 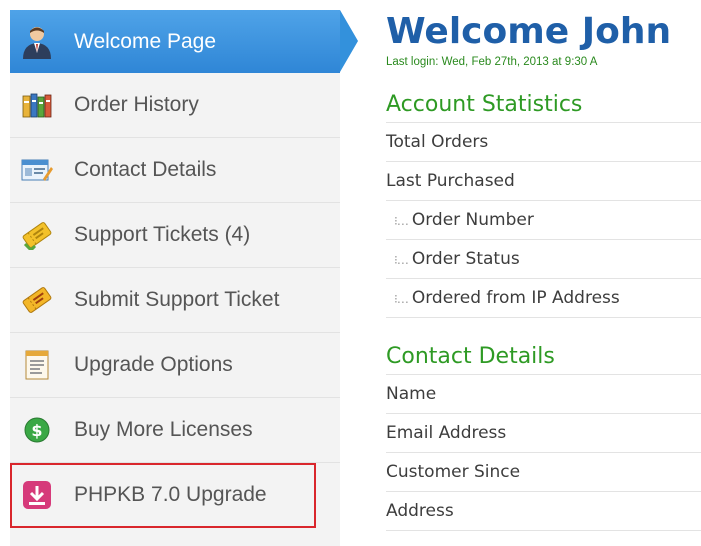 What do you see at coordinates (515, 298) in the screenshot?
I see `row-label: Ordered from IP Address` at bounding box center [515, 298].